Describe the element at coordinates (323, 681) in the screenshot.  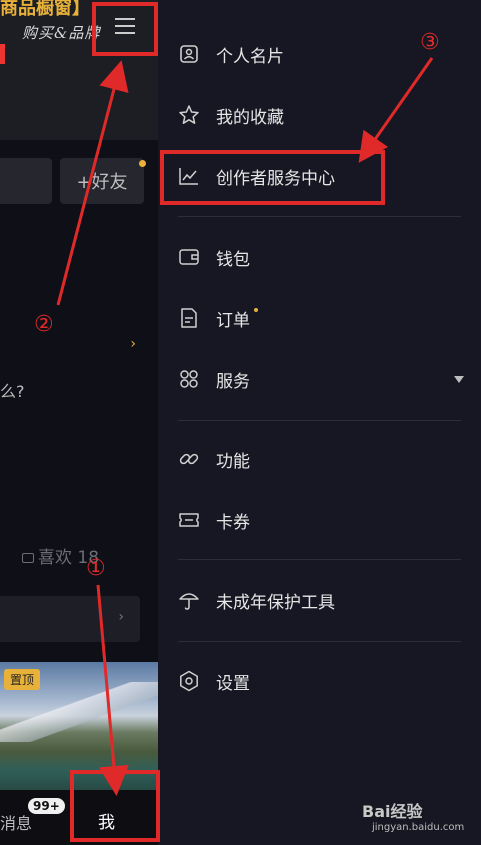
I see `menu-item-settings: 设置` at that location.